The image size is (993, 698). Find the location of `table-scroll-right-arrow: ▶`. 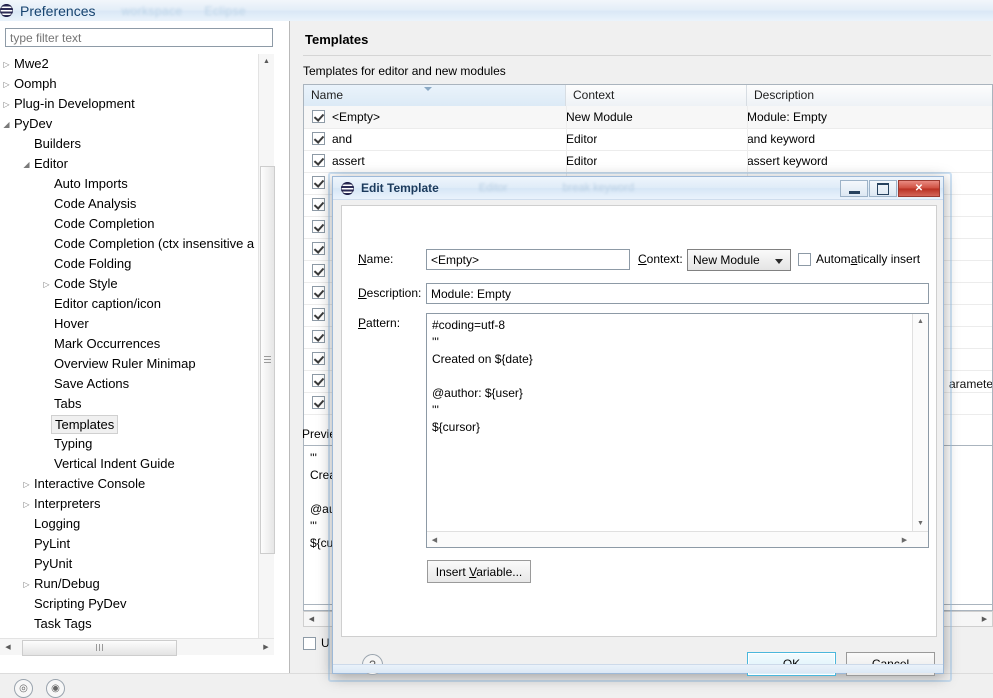

table-scroll-right-arrow: ▶ is located at coordinates (984, 619).